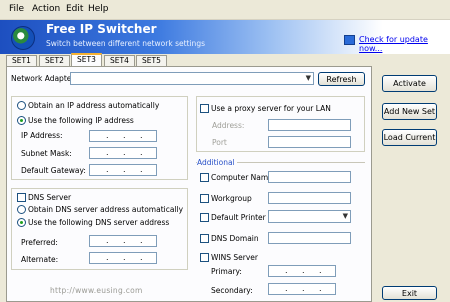 The height and width of the screenshot is (302, 450). What do you see at coordinates (101, 29) in the screenshot?
I see `app-title: Free IP Switcher` at bounding box center [101, 29].